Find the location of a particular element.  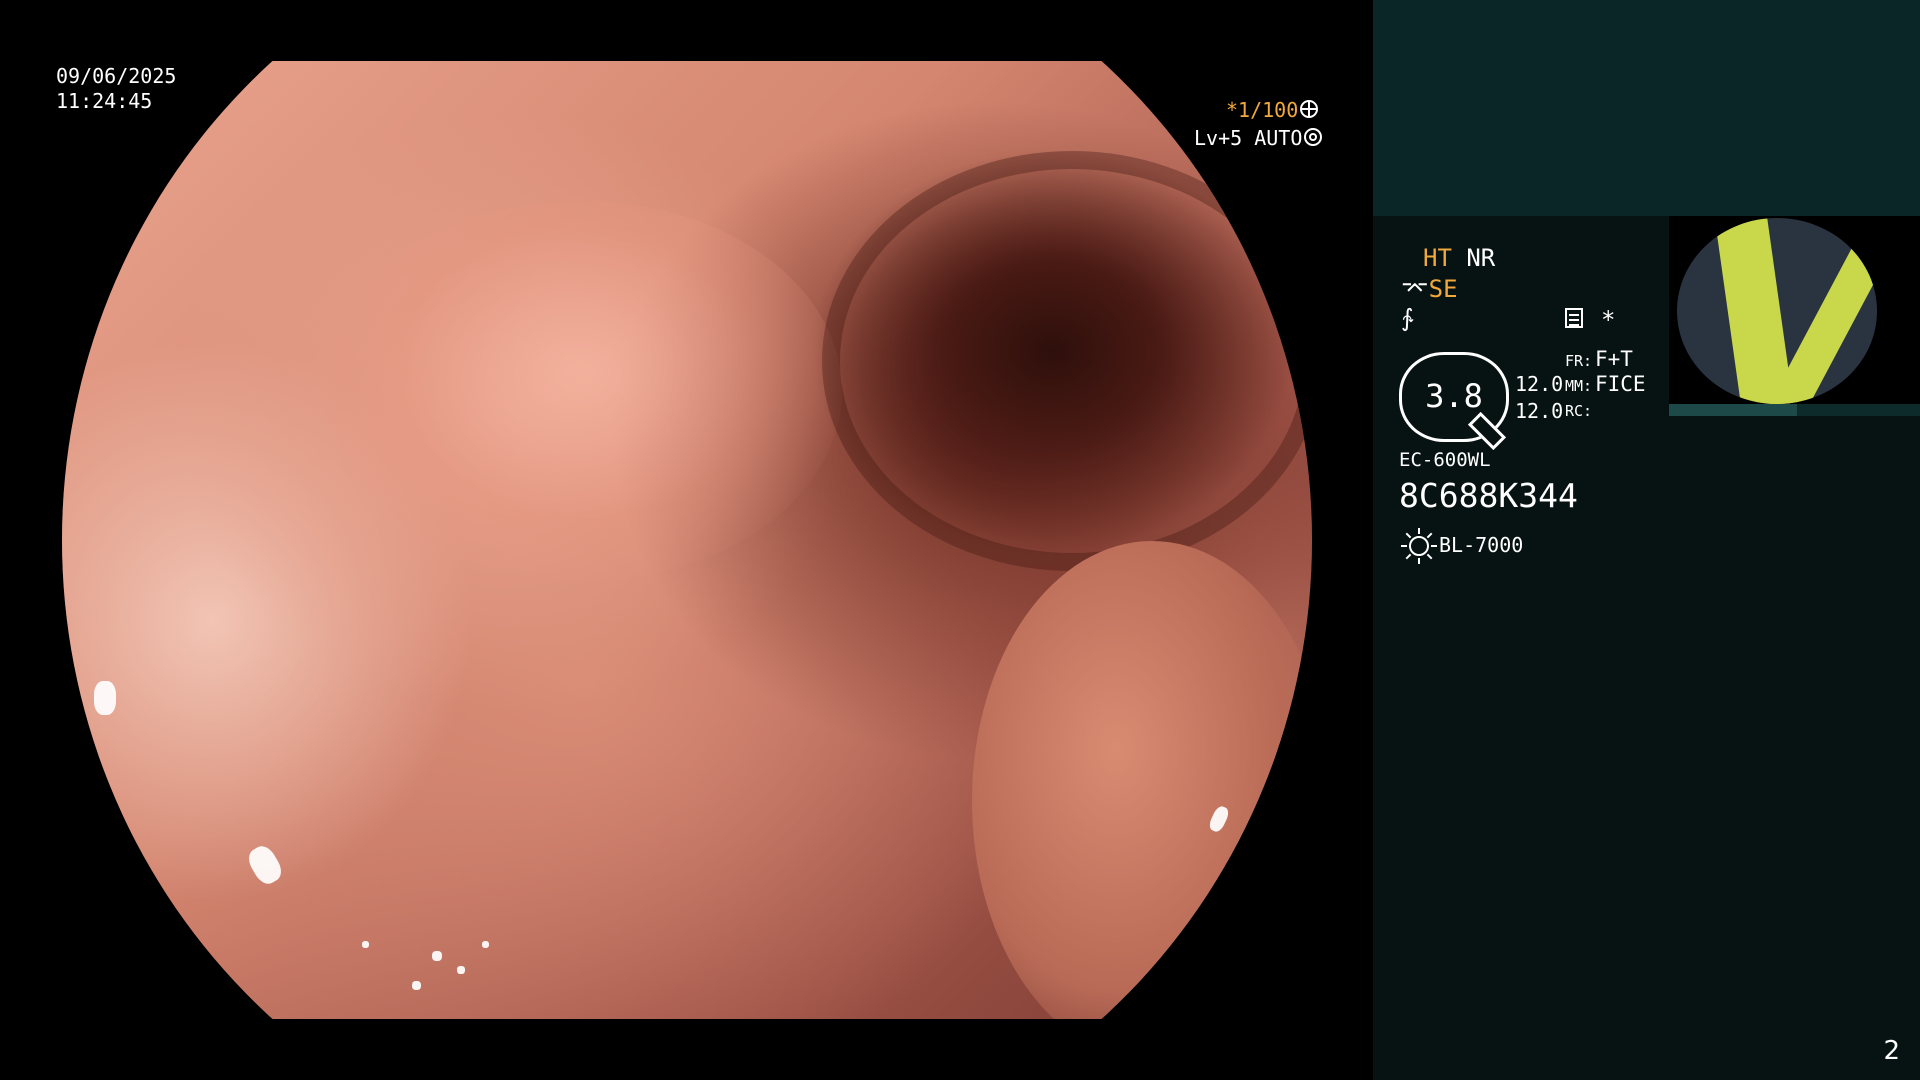

lumen-ring is located at coordinates (1067, 361).